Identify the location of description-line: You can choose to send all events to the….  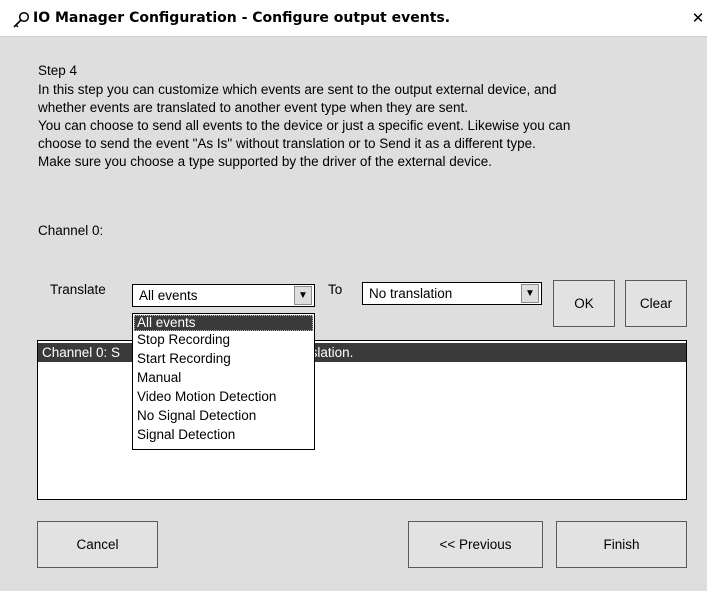
(304, 125).